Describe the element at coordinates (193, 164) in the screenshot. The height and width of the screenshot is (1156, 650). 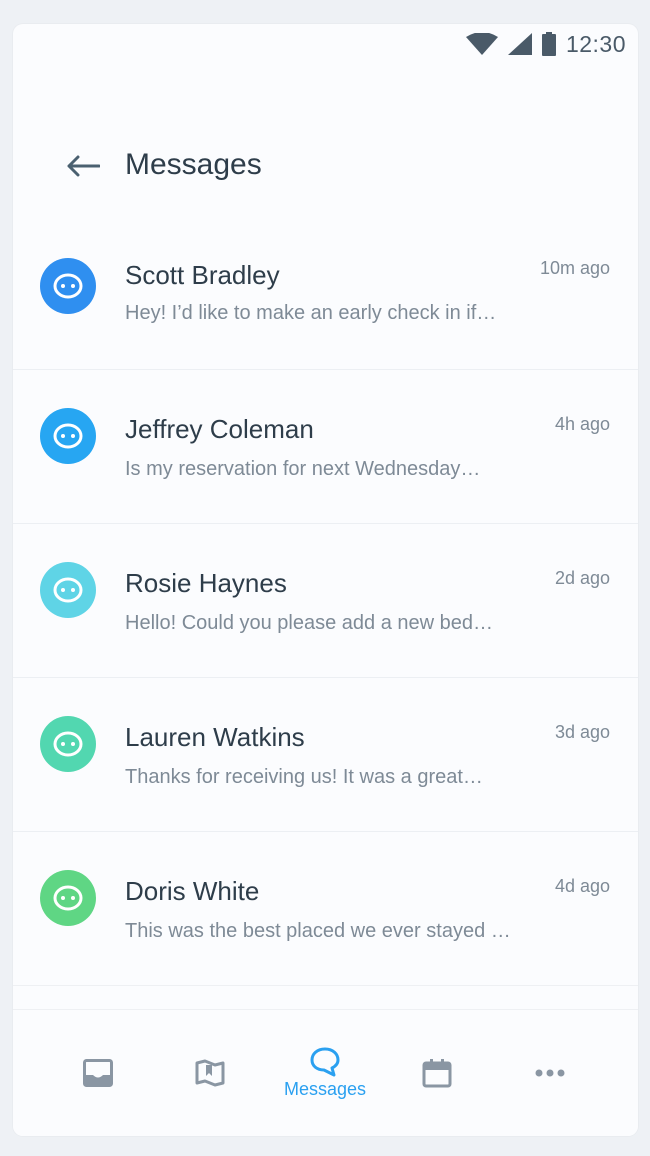
I see `page-title: Messages` at that location.